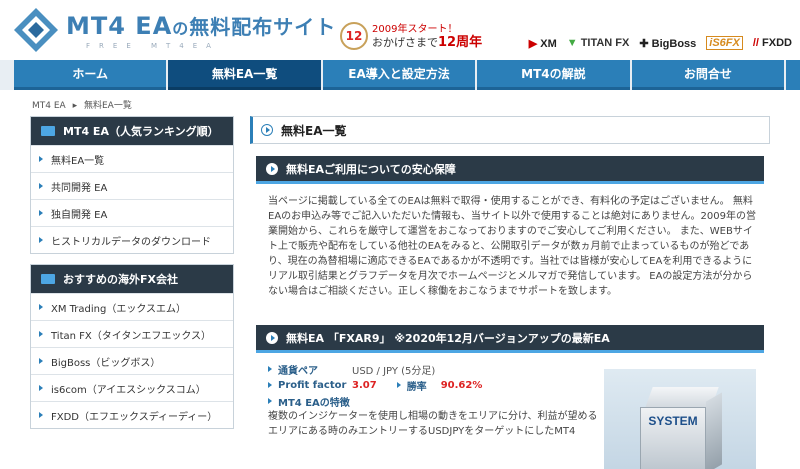  What do you see at coordinates (354, 36) in the screenshot?
I see `anniversary-badge-icon: 12` at bounding box center [354, 36].